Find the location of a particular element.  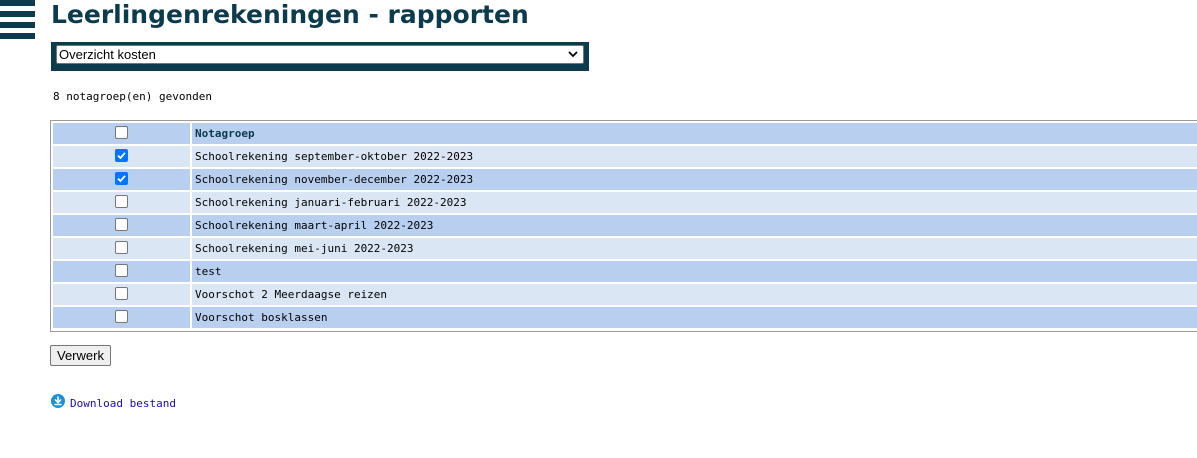

table-row: Schoolrekening maart-april 2022-2023 is located at coordinates (625, 225).